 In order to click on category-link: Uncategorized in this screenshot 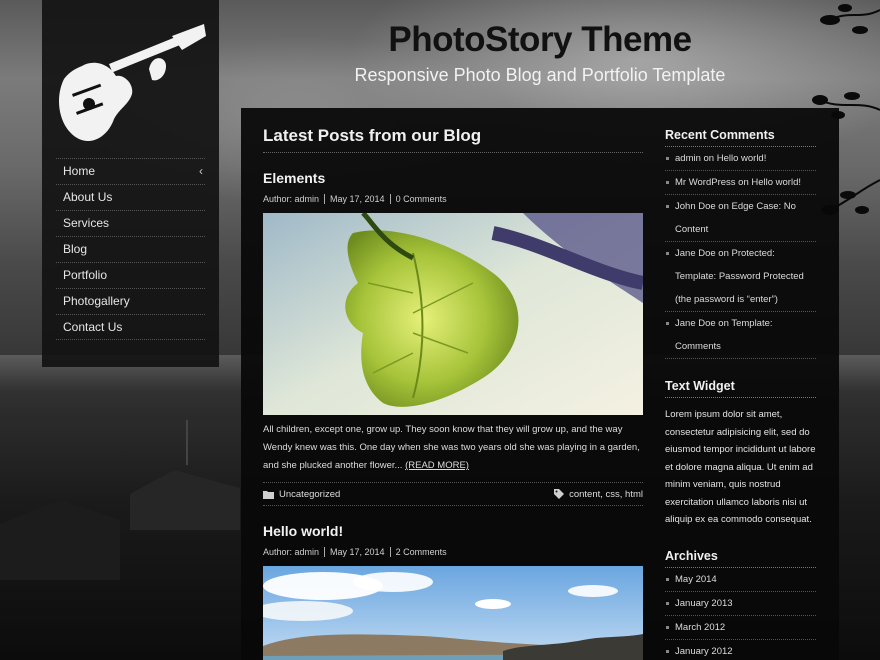, I will do `click(309, 494)`.